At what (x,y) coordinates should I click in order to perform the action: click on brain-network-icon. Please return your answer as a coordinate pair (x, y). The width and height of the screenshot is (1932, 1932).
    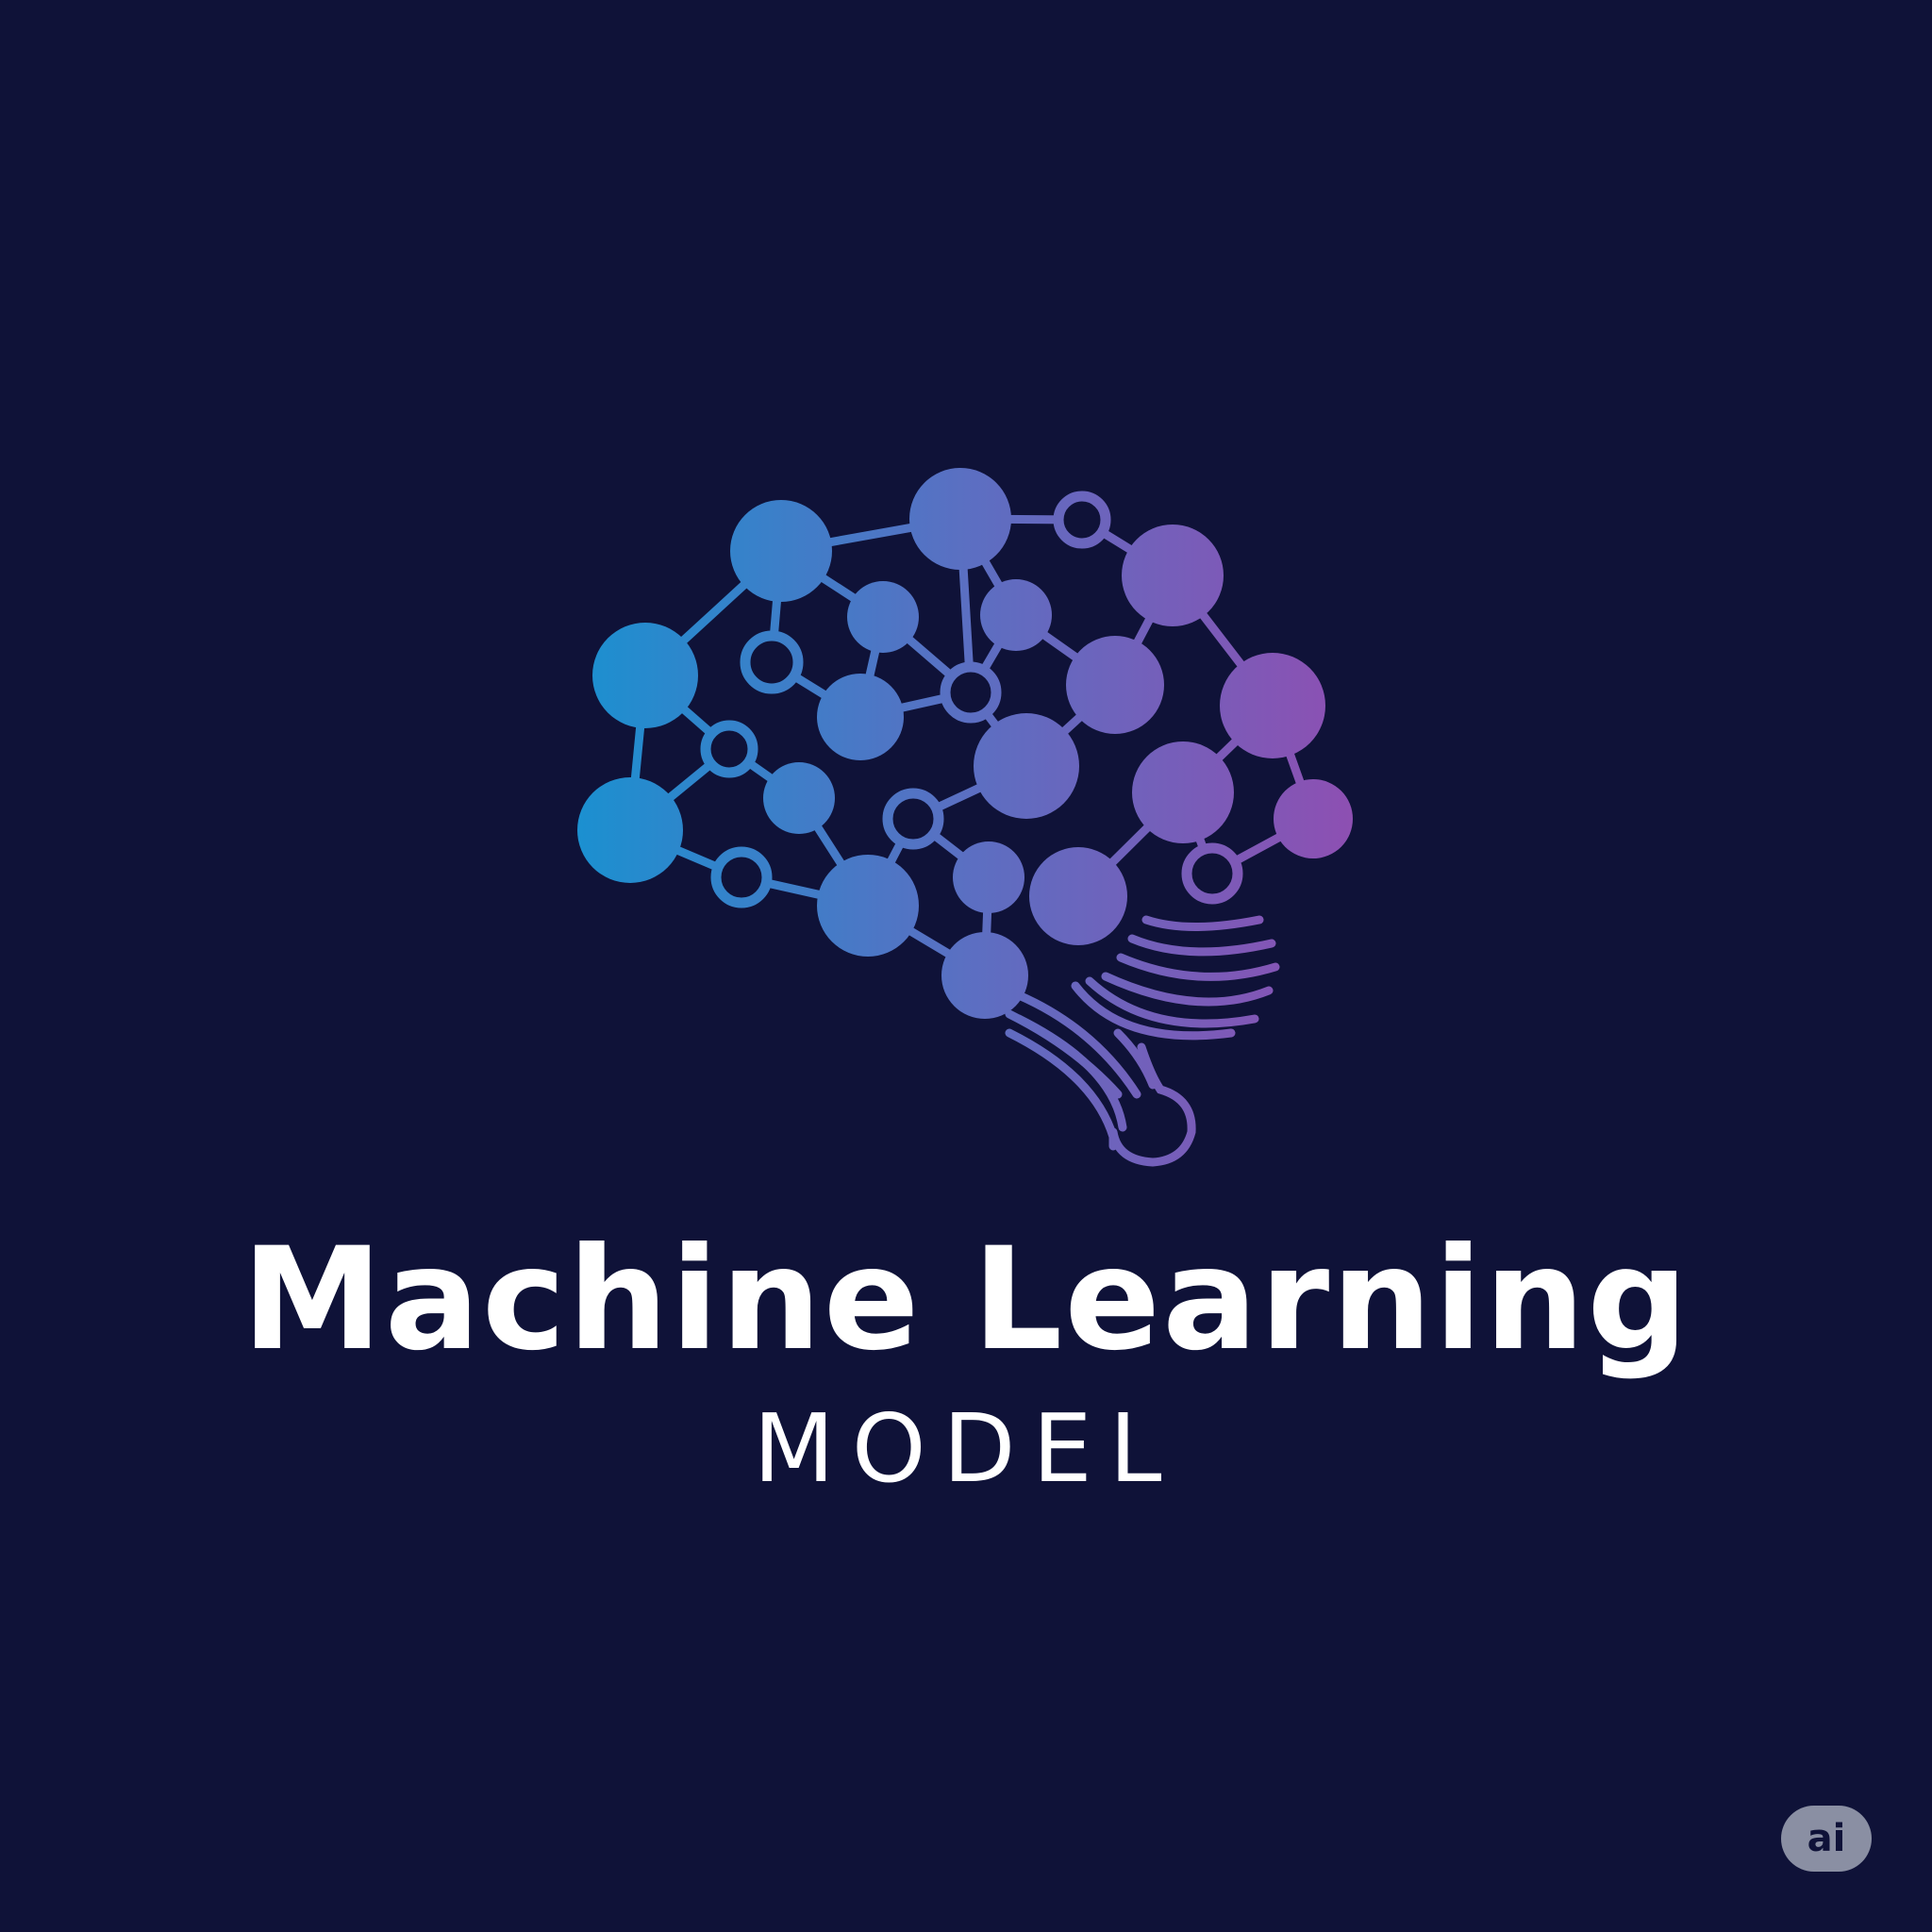
    Looking at the image, I should click on (965, 817).